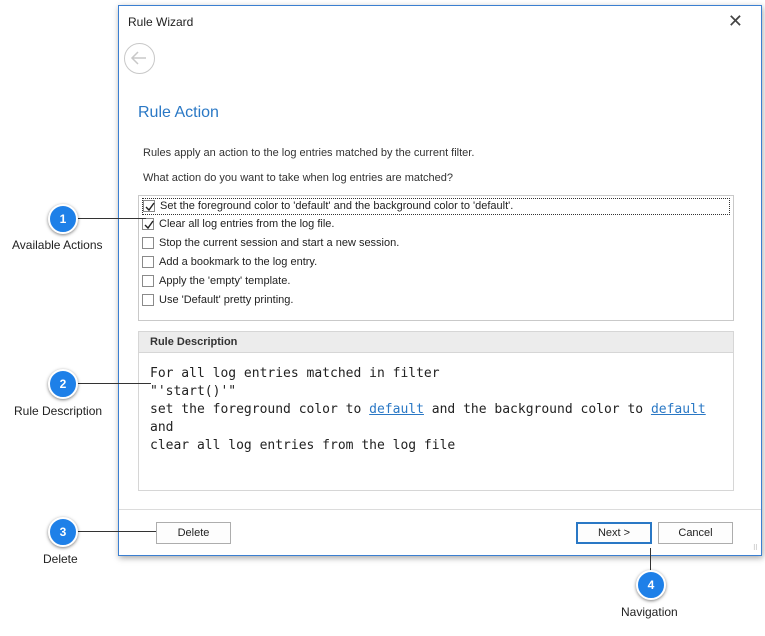  What do you see at coordinates (225, 281) in the screenshot?
I see `action-label: Apply the 'empty' template.` at bounding box center [225, 281].